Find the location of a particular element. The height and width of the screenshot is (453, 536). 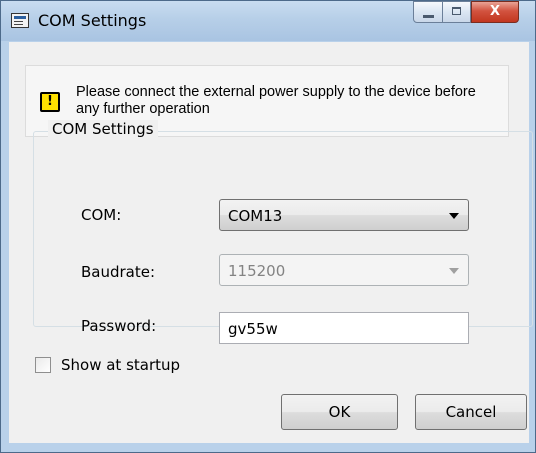

ok-button: OK is located at coordinates (339, 412).